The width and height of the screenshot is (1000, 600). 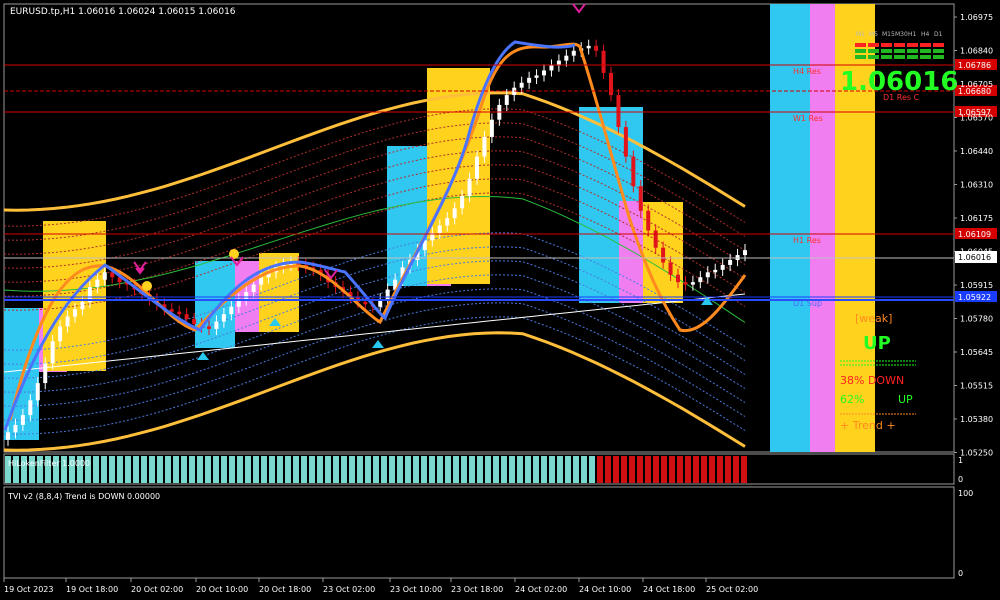 What do you see at coordinates (807, 71) in the screenshot?
I see `level-label: H4 Res` at bounding box center [807, 71].